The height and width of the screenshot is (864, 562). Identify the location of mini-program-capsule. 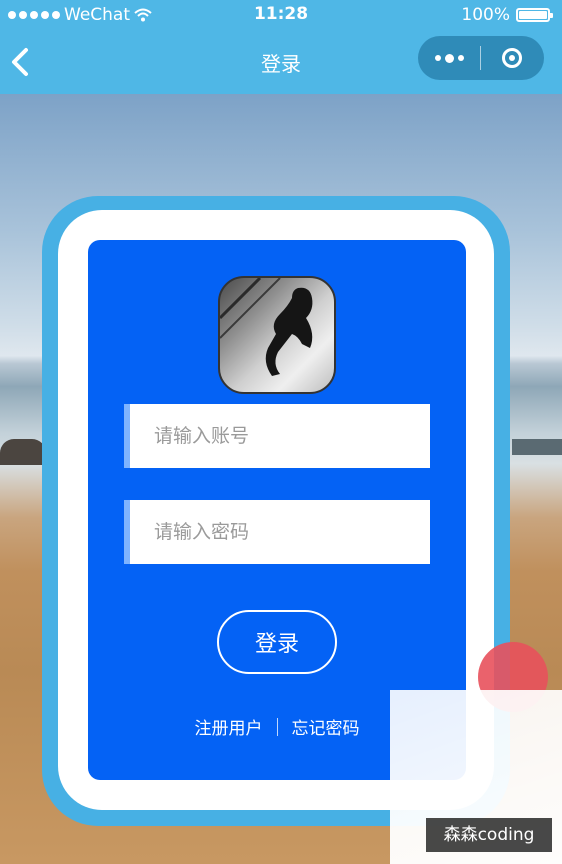
(481, 58).